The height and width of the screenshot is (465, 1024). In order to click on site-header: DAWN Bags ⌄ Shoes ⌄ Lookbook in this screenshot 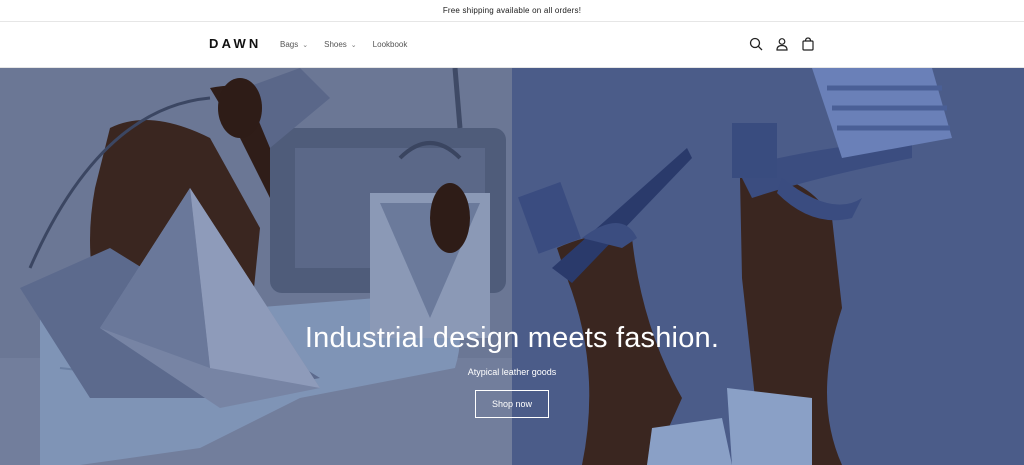, I will do `click(512, 45)`.